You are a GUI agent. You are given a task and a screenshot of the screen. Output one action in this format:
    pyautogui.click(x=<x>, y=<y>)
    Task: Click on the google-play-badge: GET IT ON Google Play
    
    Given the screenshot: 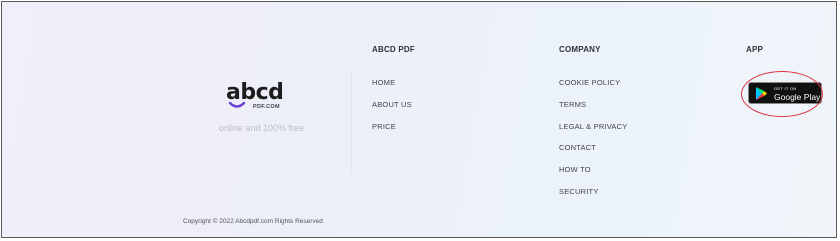 What is the action you would take?
    pyautogui.click(x=785, y=93)
    